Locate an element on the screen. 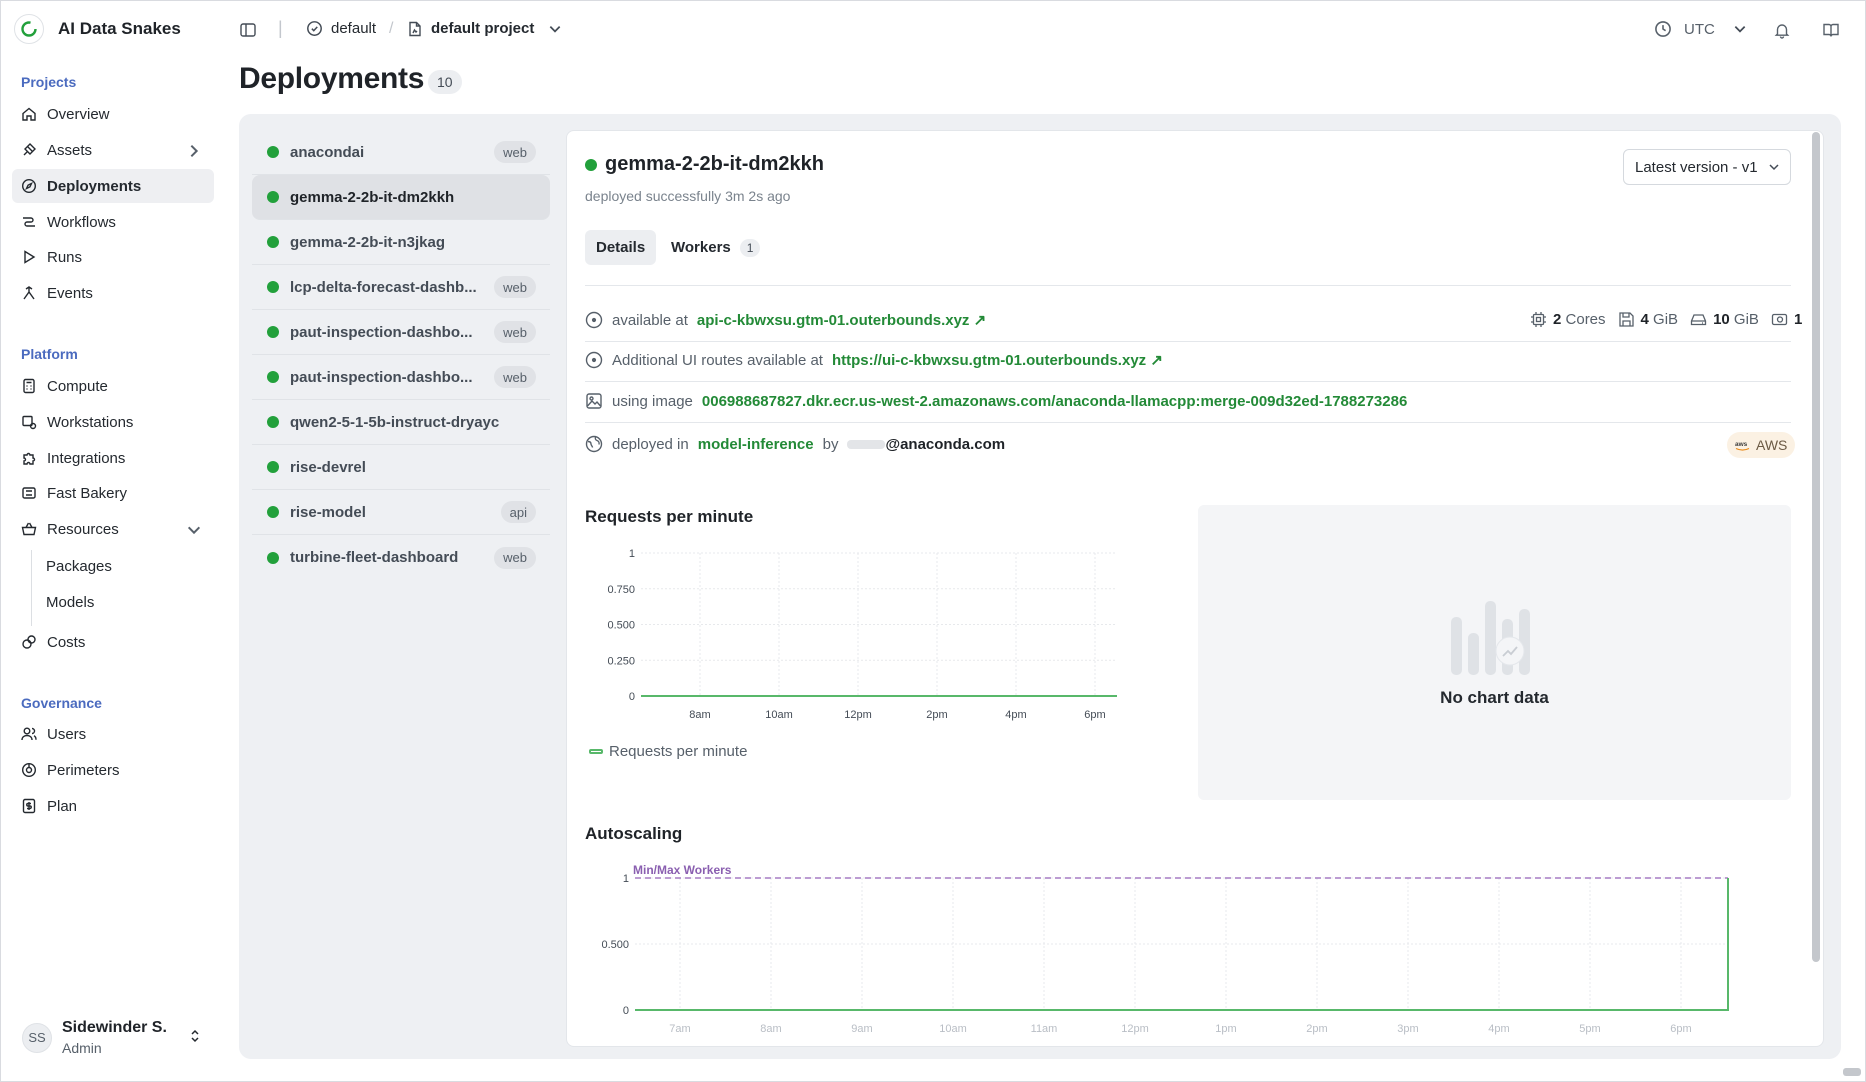 The image size is (1866, 1082). sidebar-item-resources: Resources is located at coordinates (113, 529).